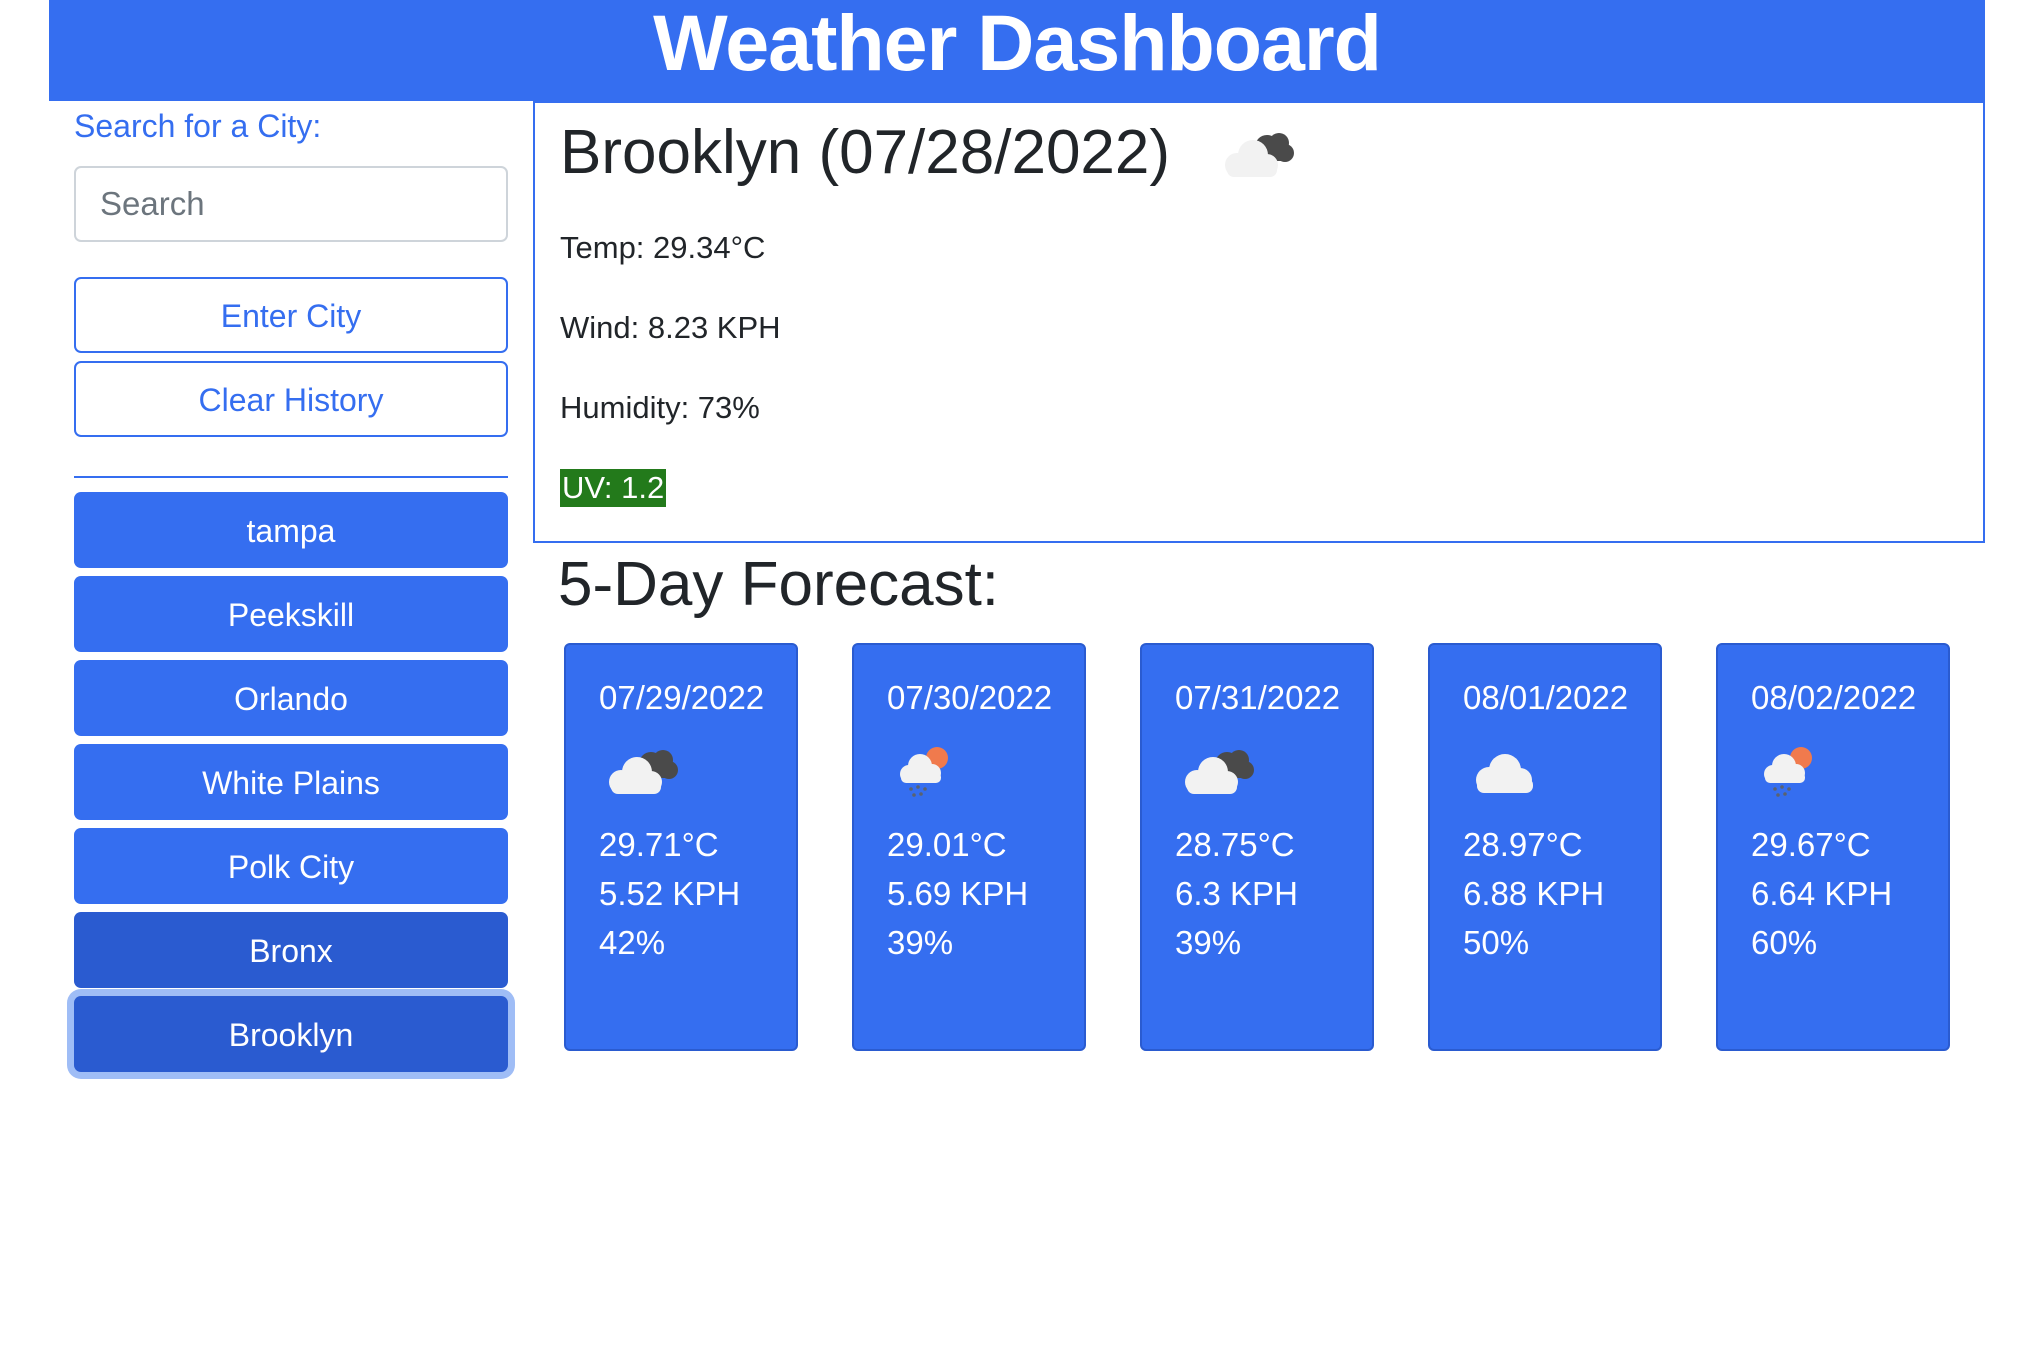 The height and width of the screenshot is (1360, 2018). I want to click on forecast-temp: 28.75°C, so click(1235, 844).